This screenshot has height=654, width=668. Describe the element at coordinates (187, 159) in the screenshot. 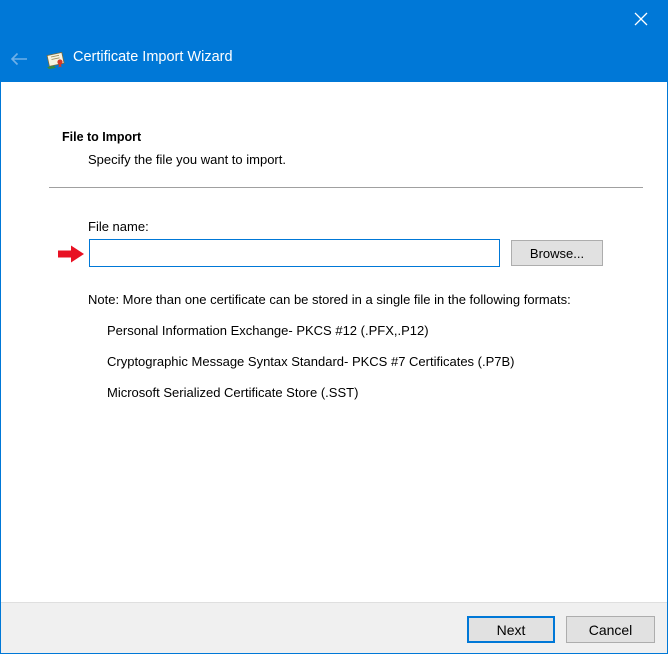

I see `section-description: Specify the file you want to import.` at that location.